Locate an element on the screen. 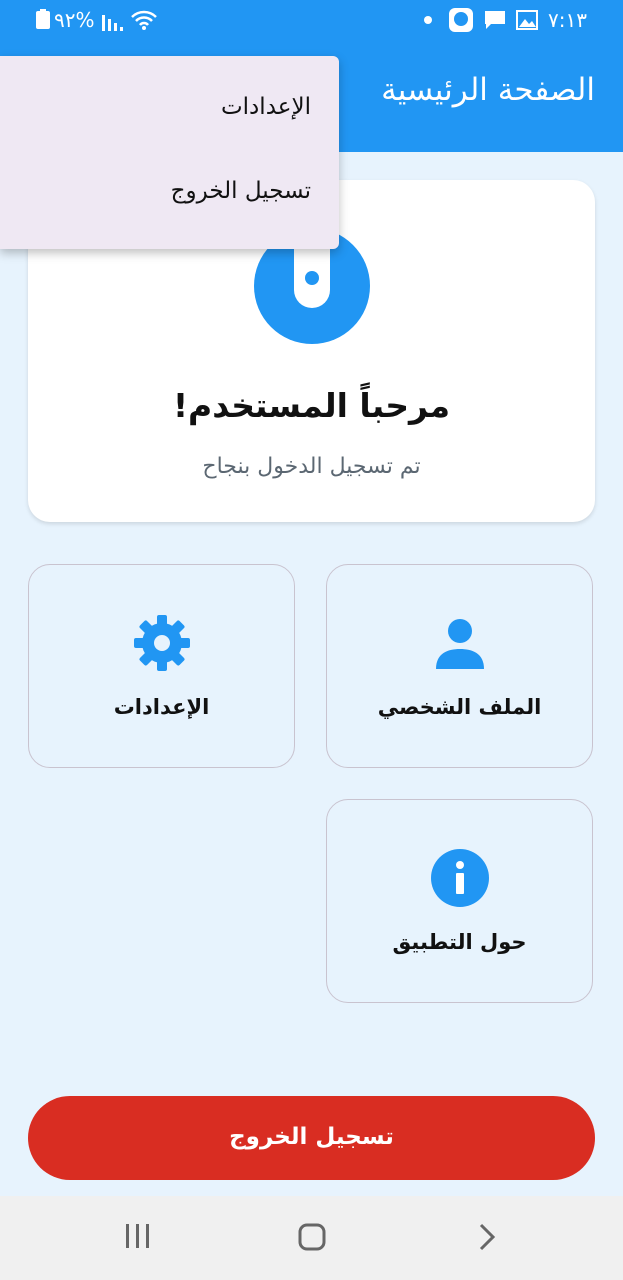  app-notification-icon is located at coordinates (461, 20).